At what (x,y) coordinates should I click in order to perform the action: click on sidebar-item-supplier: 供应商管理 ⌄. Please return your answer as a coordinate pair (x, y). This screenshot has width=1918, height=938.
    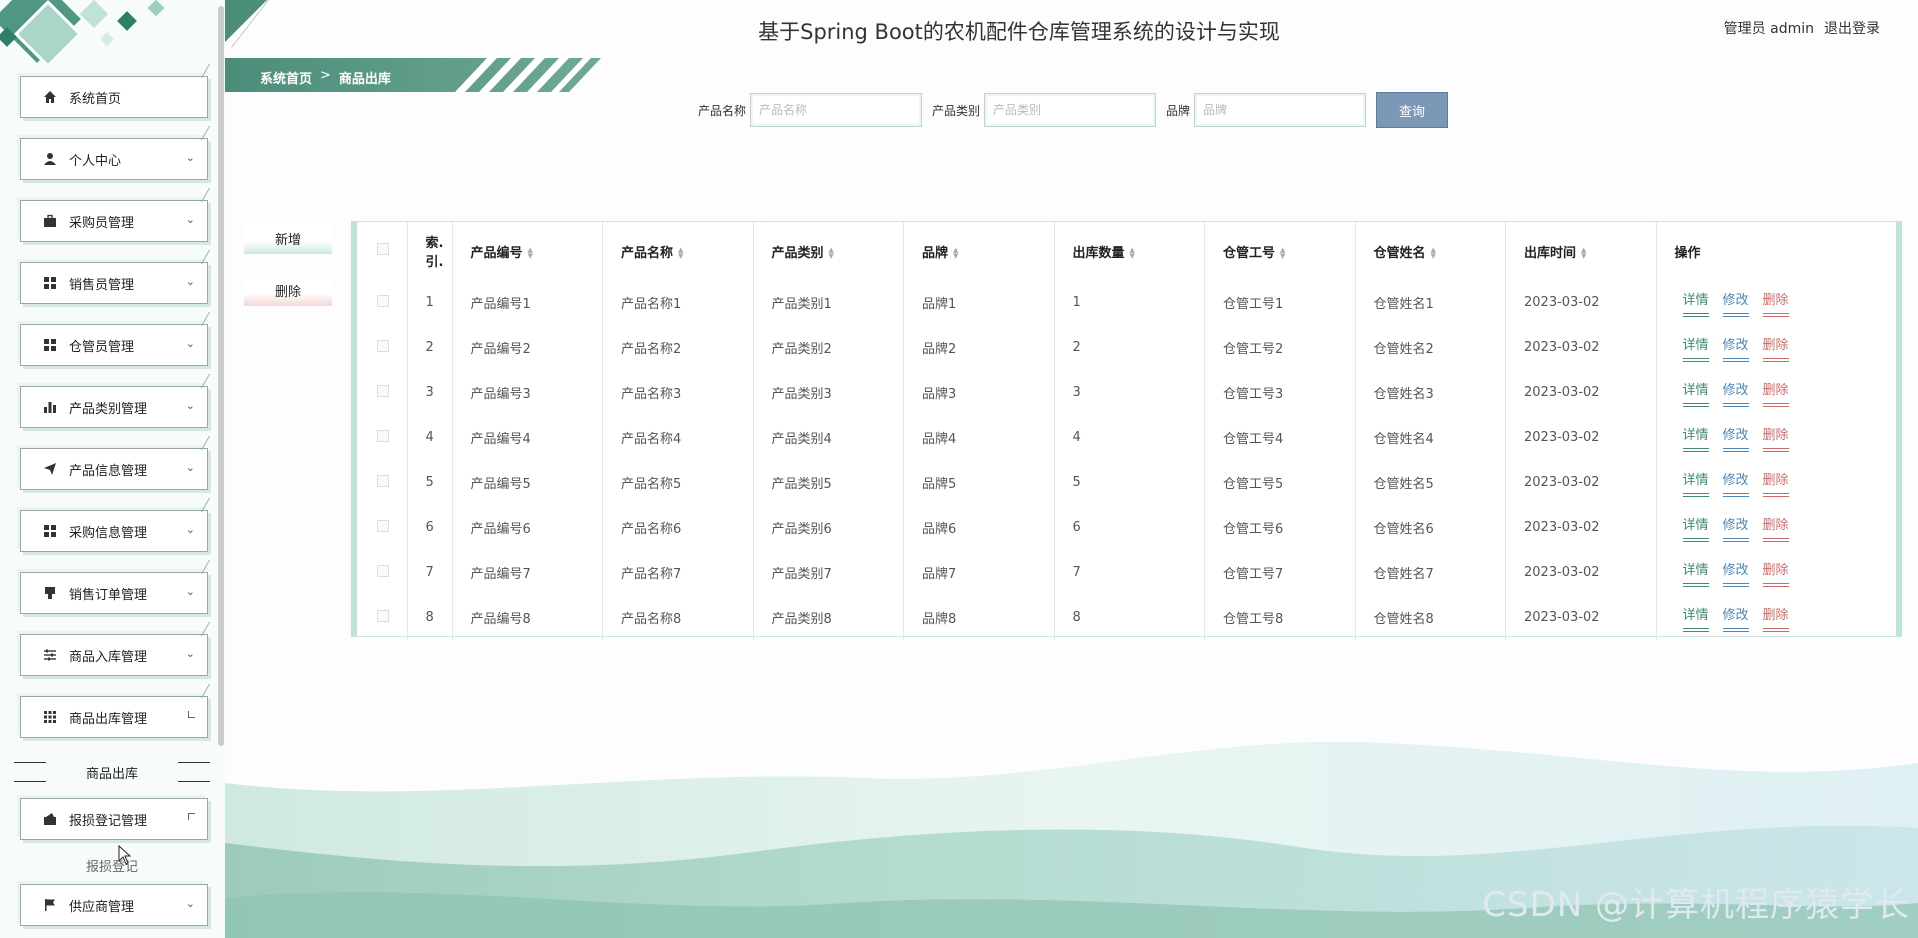
    Looking at the image, I should click on (114, 905).